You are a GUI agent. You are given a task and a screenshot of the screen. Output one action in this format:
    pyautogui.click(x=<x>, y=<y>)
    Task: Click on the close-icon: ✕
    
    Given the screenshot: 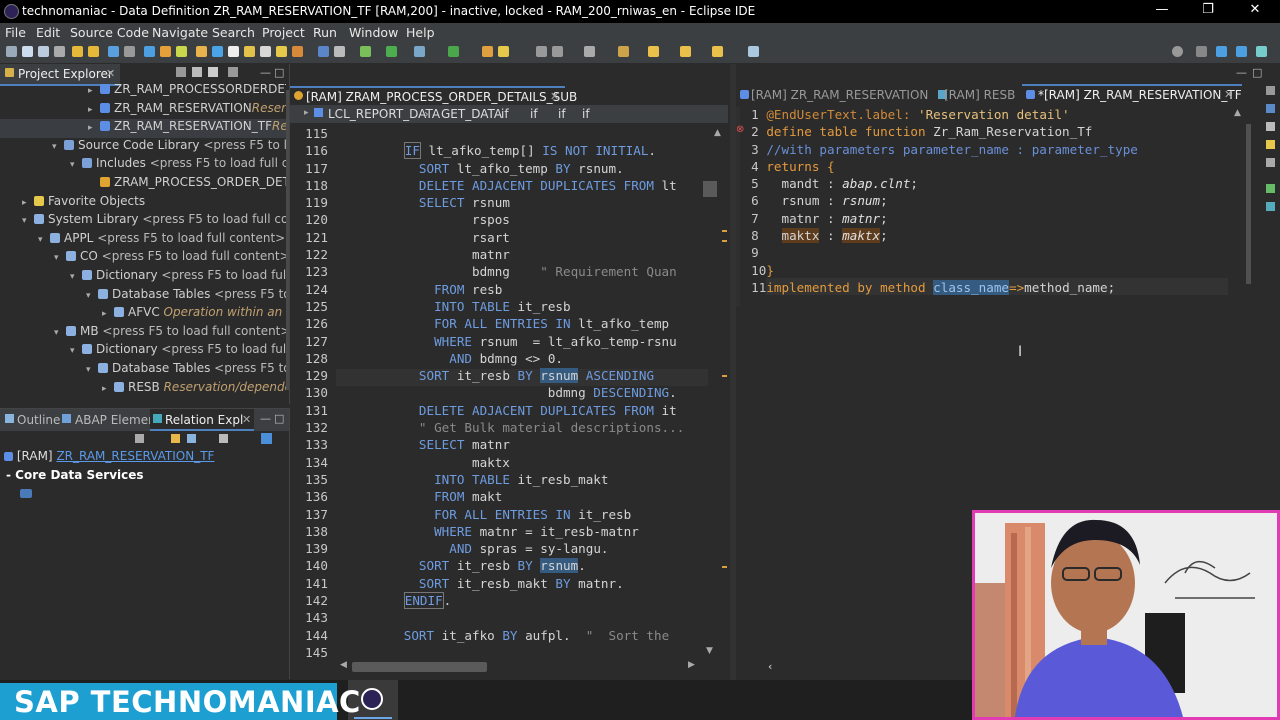 What is the action you would take?
    pyautogui.click(x=1228, y=94)
    